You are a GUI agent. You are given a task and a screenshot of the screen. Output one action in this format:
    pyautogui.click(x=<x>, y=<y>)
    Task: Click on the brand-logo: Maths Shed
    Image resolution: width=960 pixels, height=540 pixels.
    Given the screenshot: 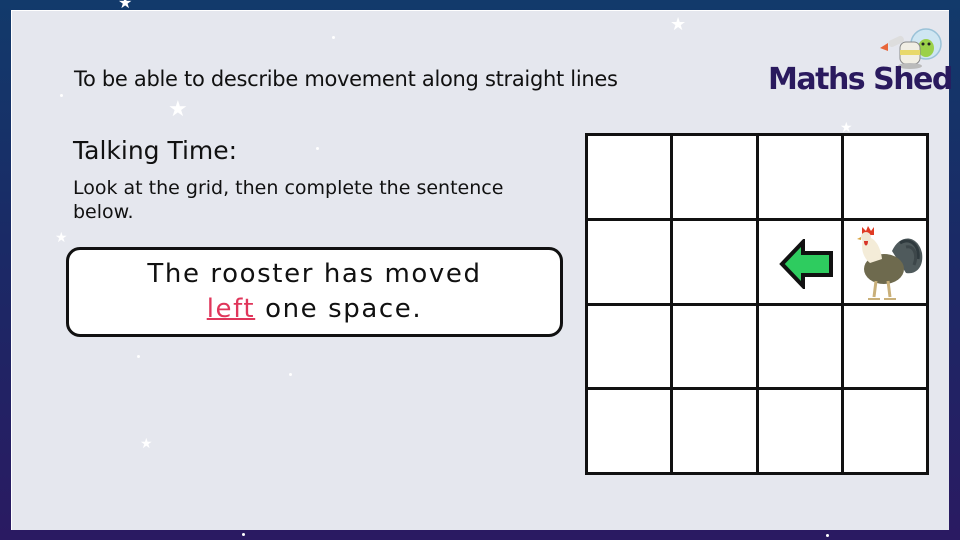 What is the action you would take?
    pyautogui.click(x=860, y=79)
    